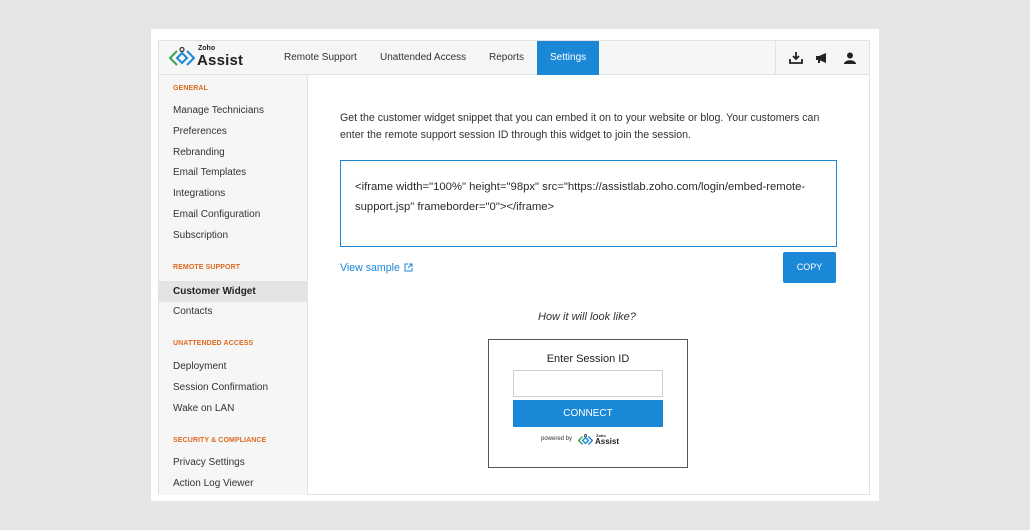 This screenshot has height=530, width=1030. What do you see at coordinates (213, 483) in the screenshot?
I see `sidebar-item-action-log-viewer: Action Log Viewer` at bounding box center [213, 483].